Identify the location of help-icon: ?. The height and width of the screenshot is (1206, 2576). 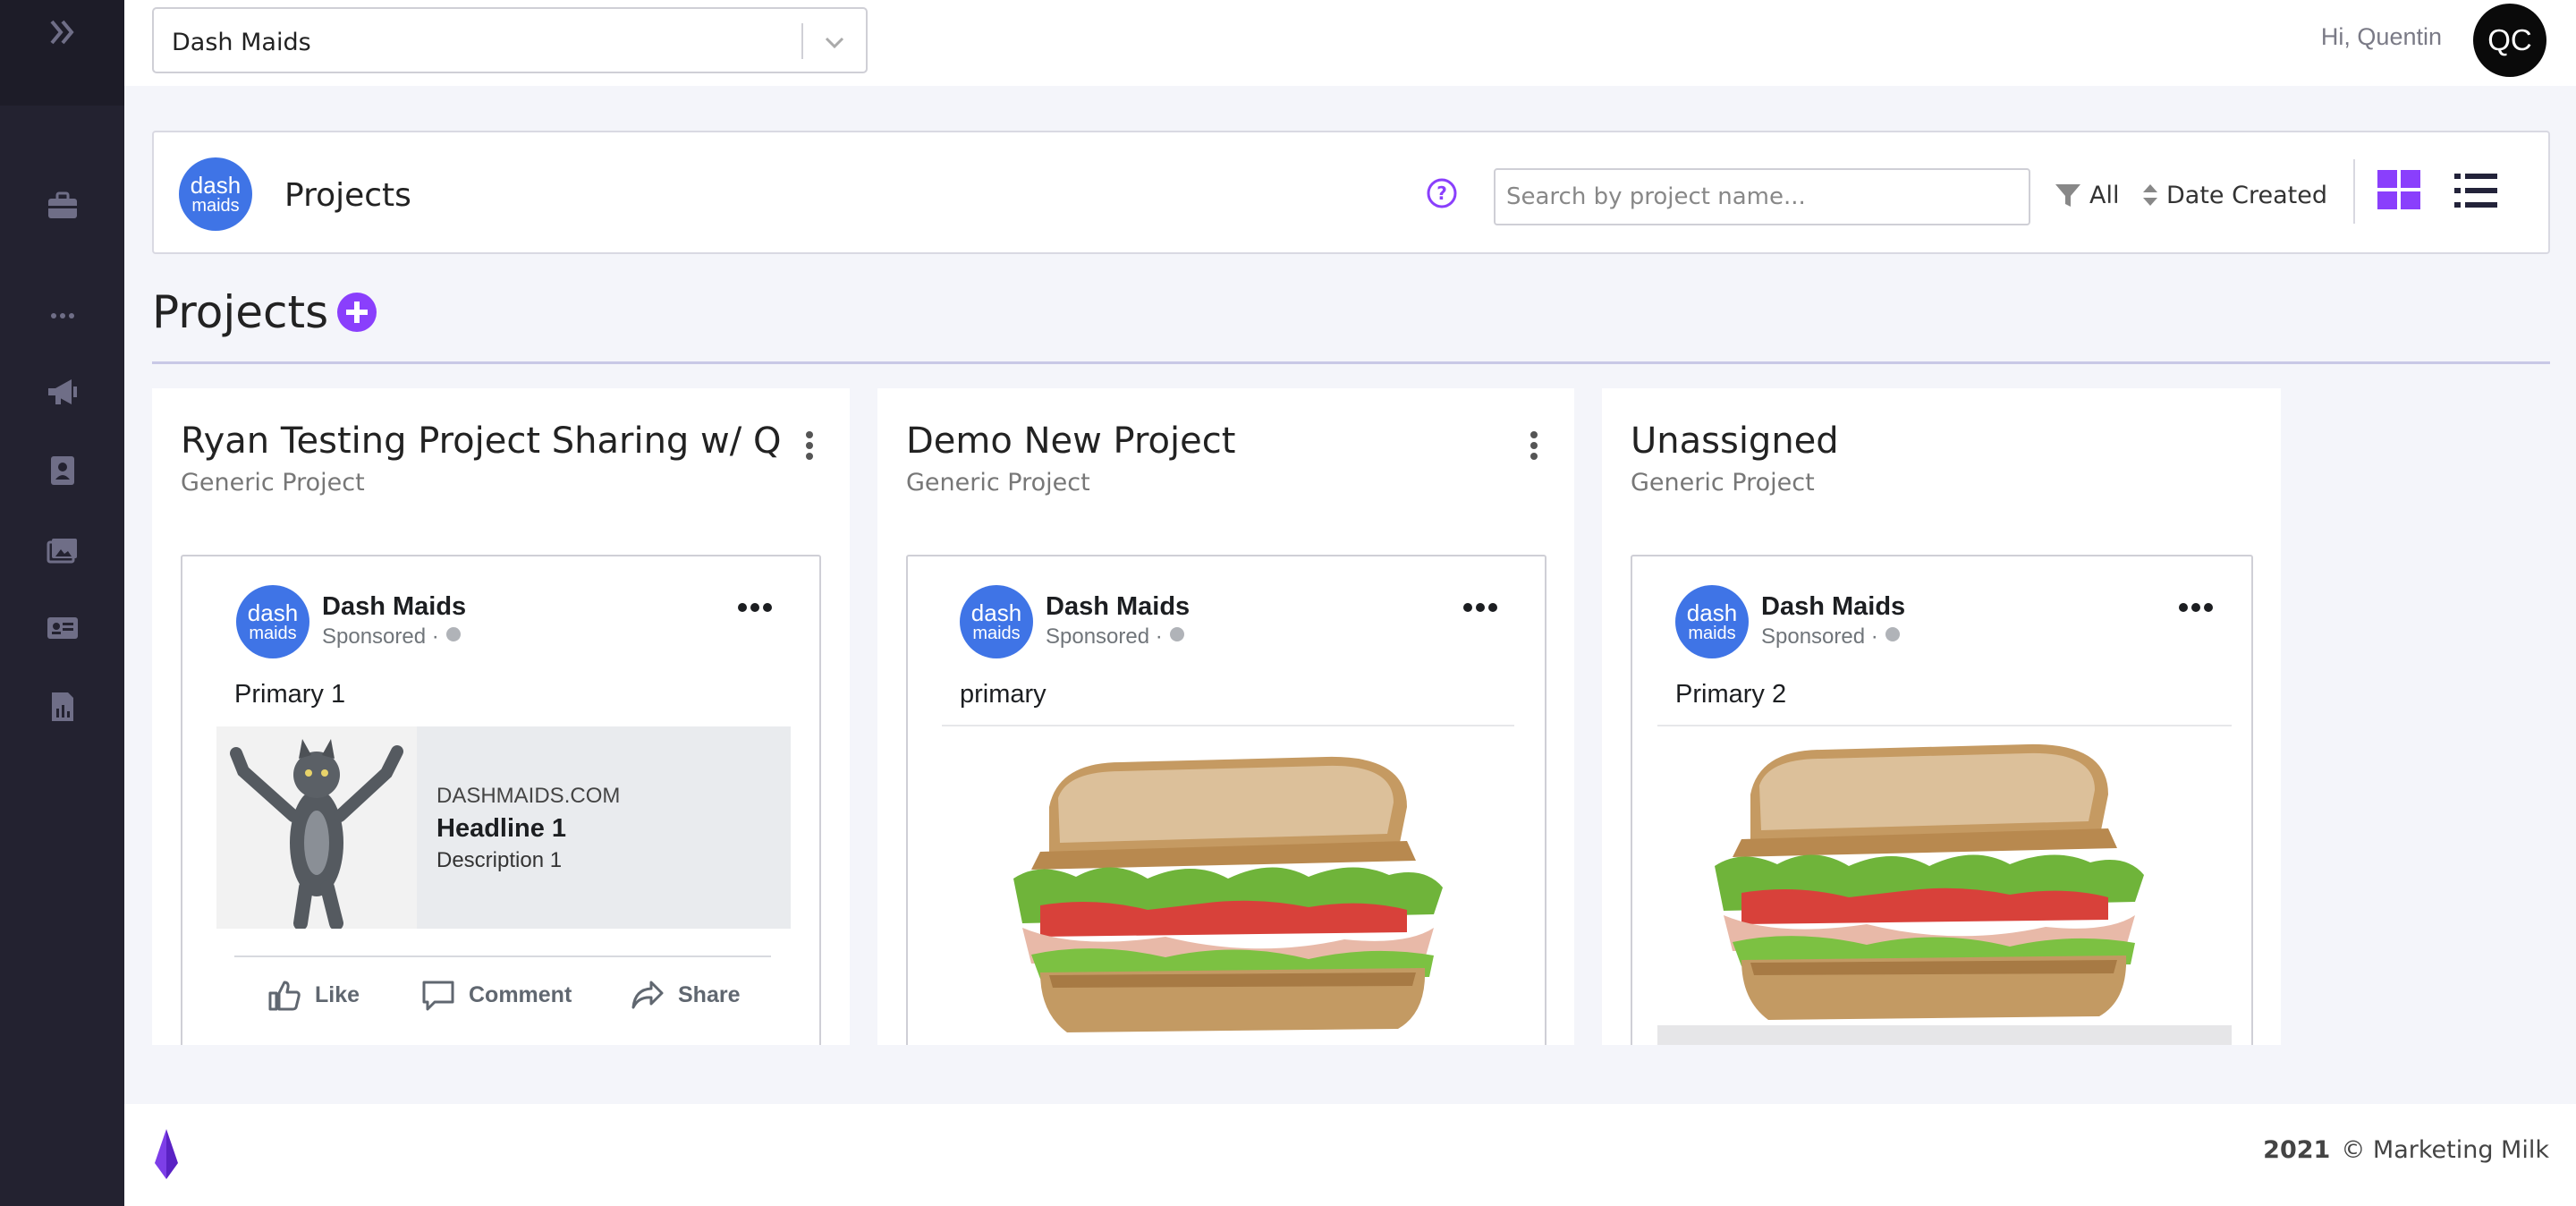
(1442, 193).